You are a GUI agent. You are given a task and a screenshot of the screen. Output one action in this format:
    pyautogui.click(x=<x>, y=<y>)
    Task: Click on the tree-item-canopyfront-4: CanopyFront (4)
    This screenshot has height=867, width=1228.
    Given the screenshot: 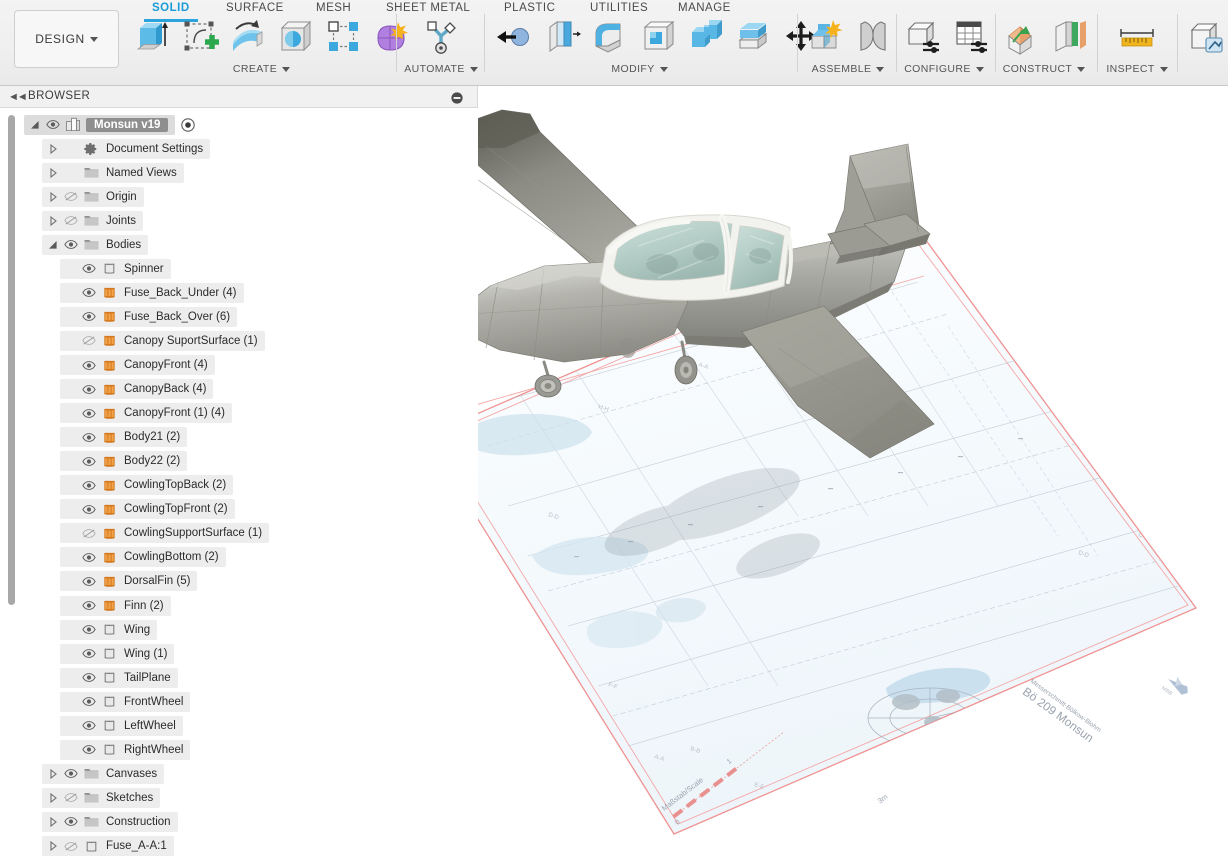 What is the action you would take?
    pyautogui.click(x=137, y=365)
    